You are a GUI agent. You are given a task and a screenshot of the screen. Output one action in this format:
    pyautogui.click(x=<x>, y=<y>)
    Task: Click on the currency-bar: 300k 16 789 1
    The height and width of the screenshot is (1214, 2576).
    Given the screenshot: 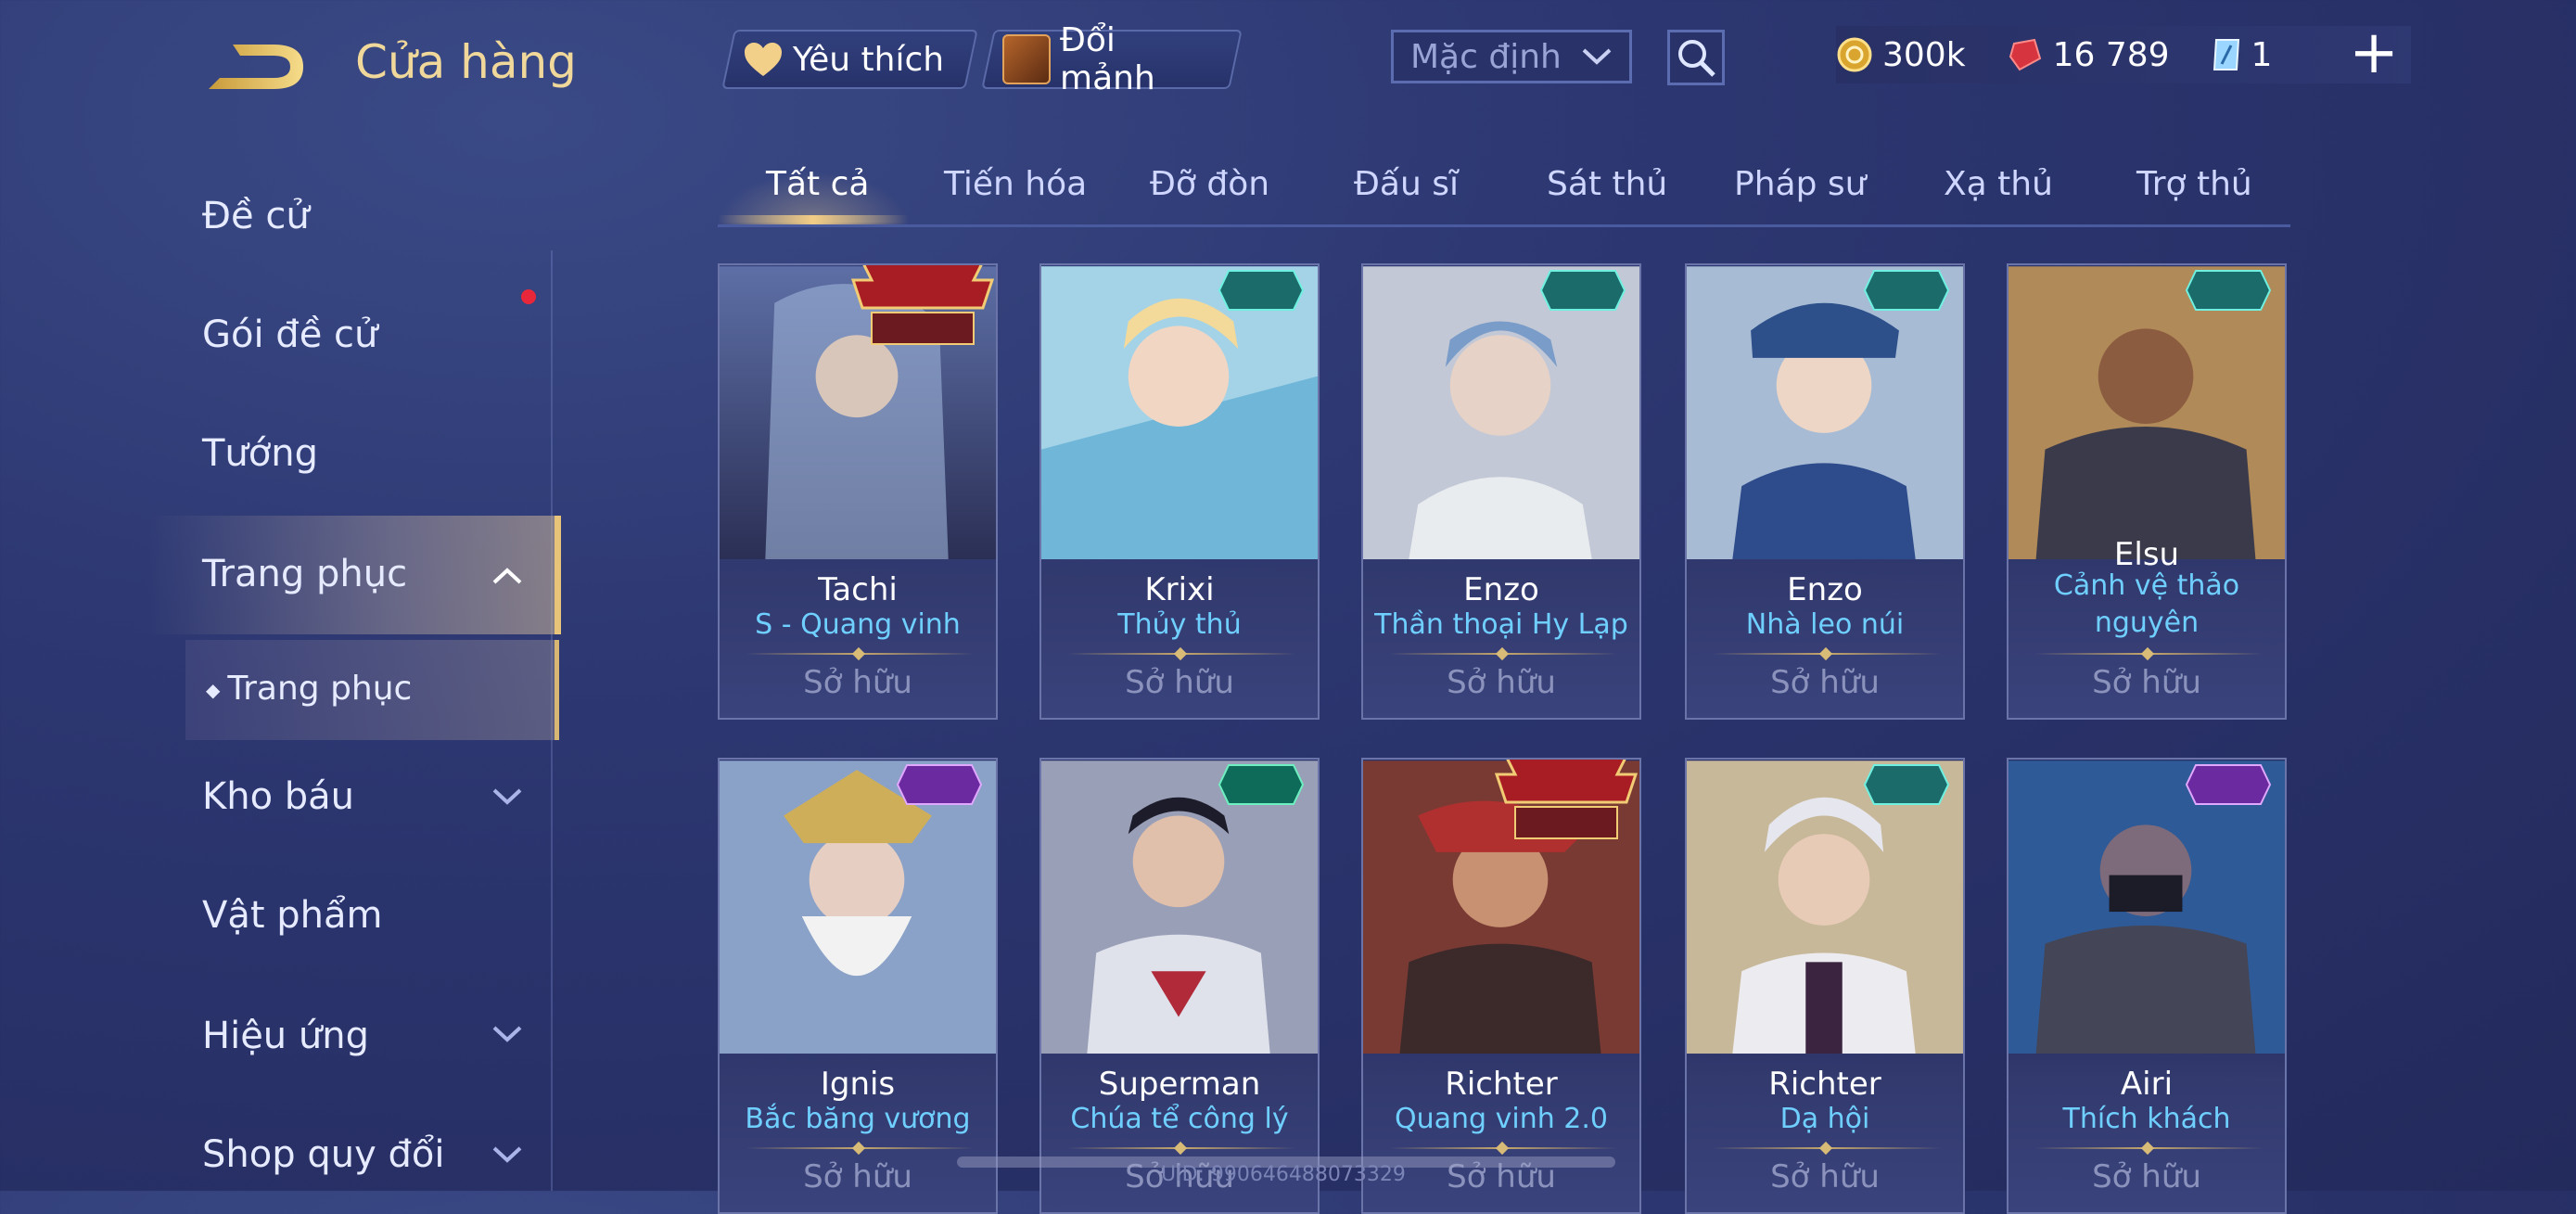 What is the action you would take?
    pyautogui.click(x=2124, y=55)
    